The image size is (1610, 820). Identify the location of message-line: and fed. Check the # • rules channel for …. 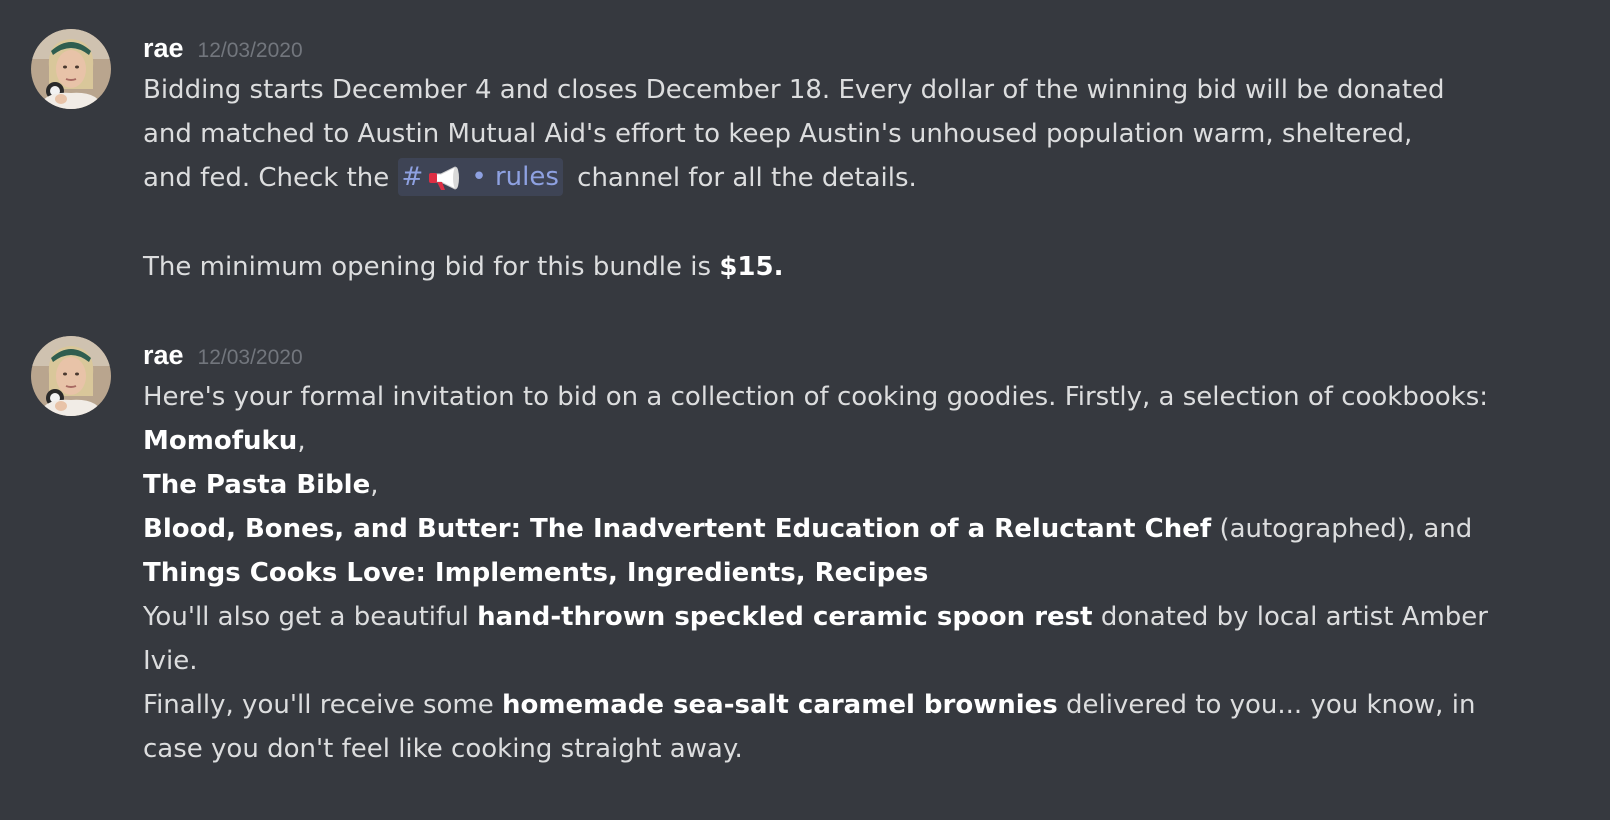
(863, 178).